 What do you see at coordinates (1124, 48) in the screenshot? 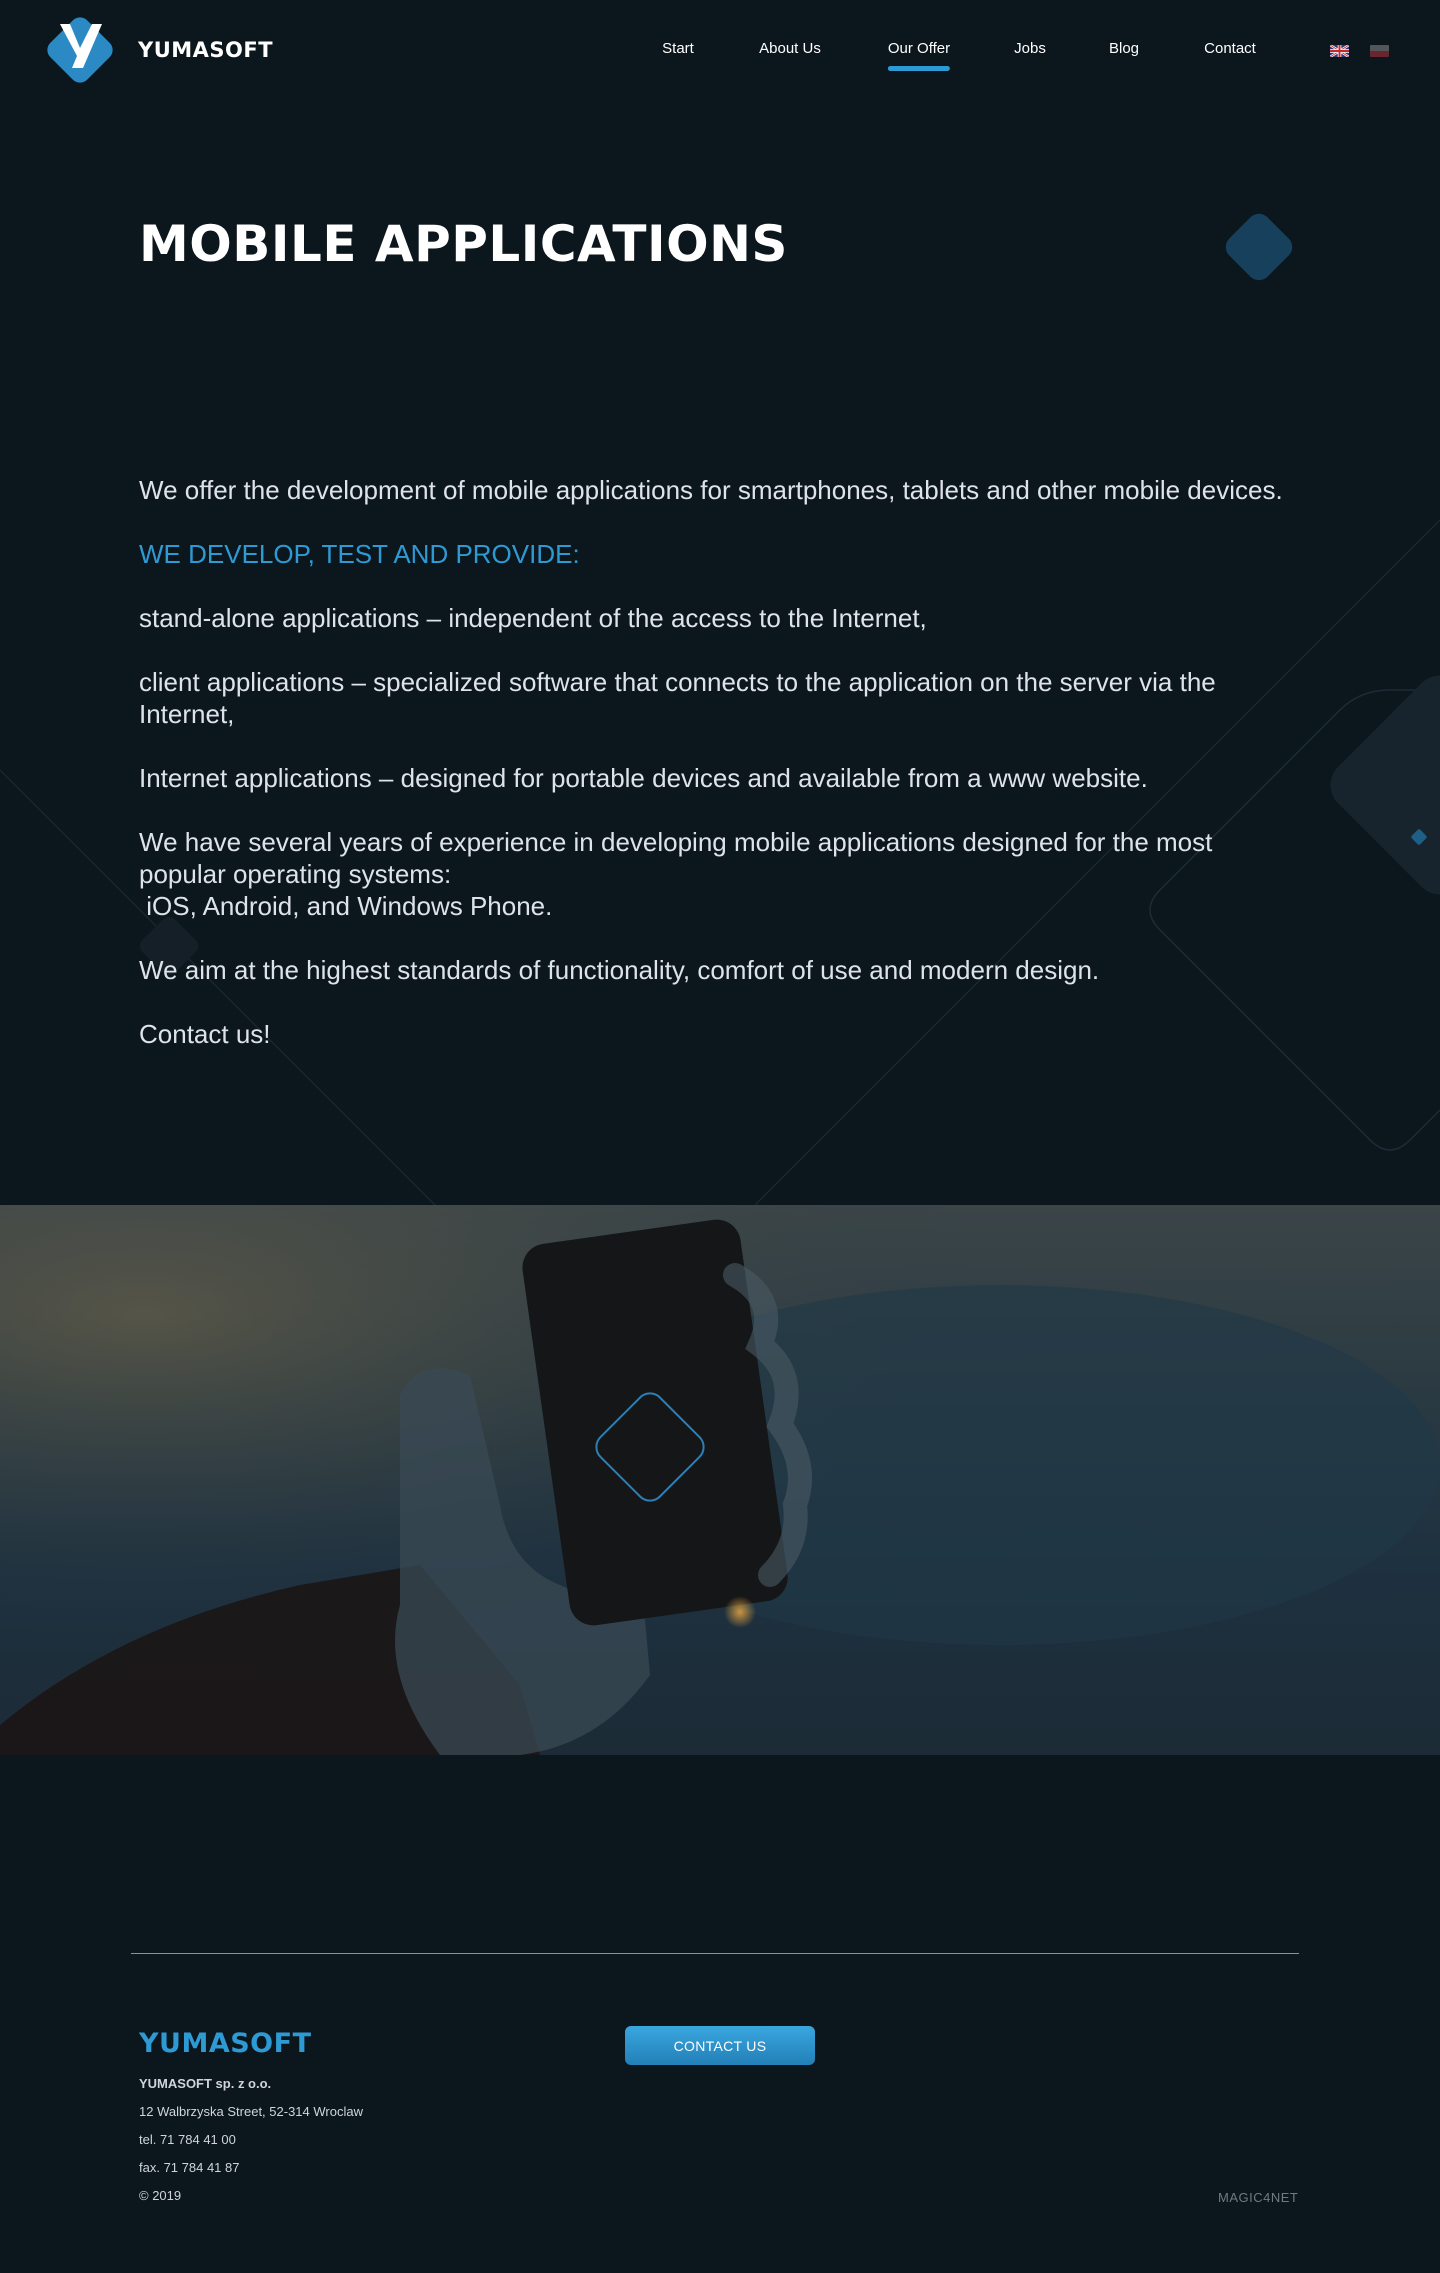
I see `nav-blog: Blog` at bounding box center [1124, 48].